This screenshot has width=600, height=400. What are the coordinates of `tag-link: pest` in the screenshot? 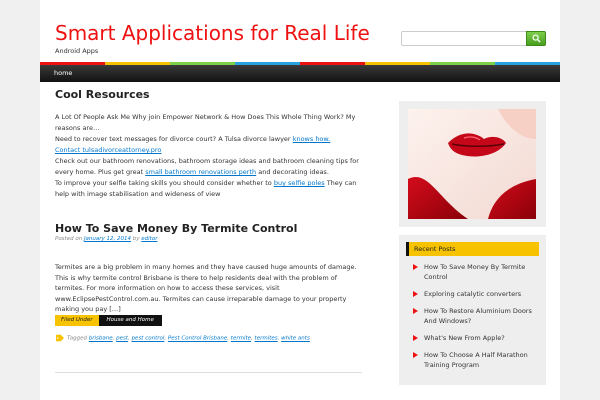 It's located at (122, 339).